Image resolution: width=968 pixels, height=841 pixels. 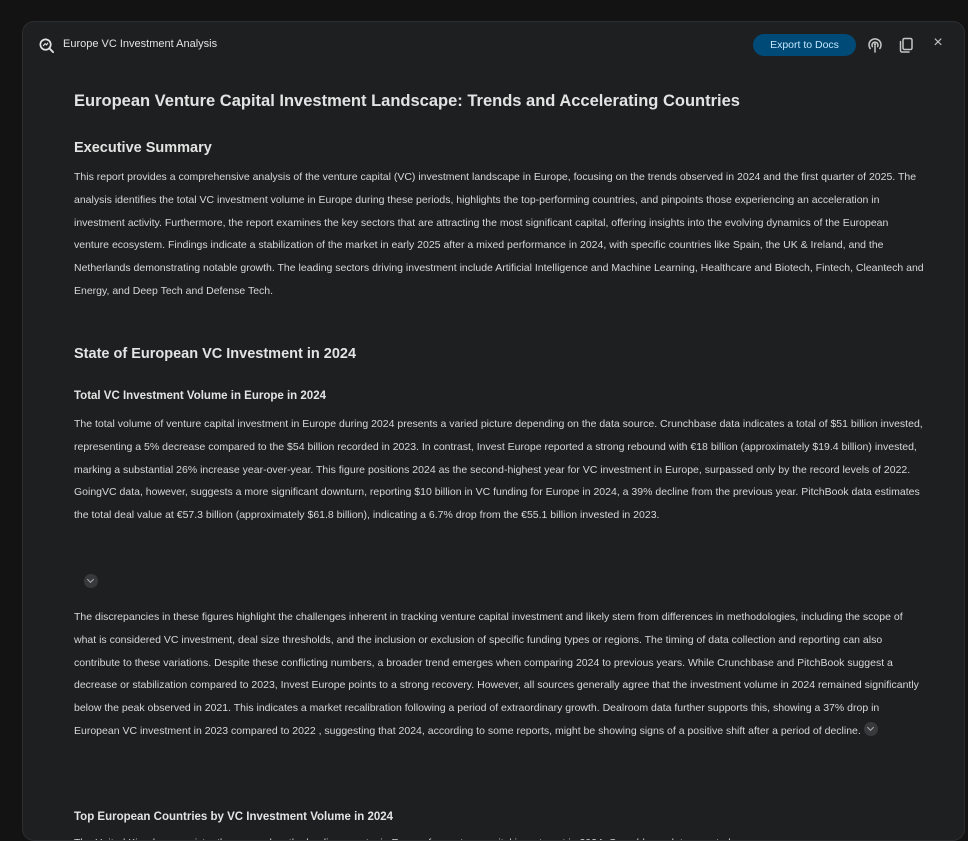 What do you see at coordinates (143, 148) in the screenshot?
I see `executive-summary-heading: Executive Summary` at bounding box center [143, 148].